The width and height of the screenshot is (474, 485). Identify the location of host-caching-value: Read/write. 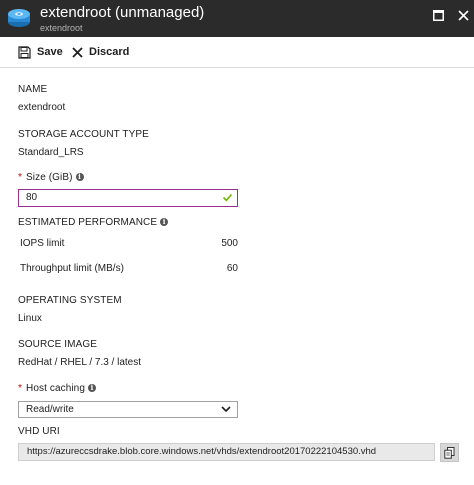
(50, 409).